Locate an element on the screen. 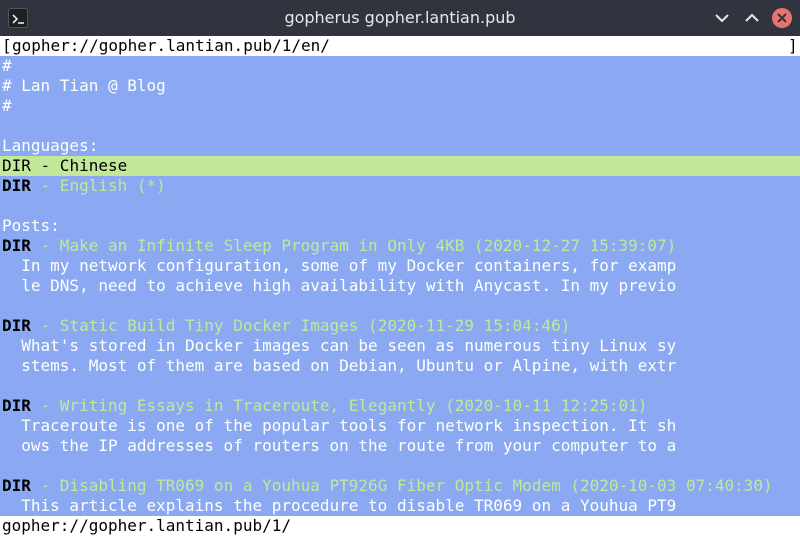 Image resolution: width=800 pixels, height=536 pixels. address-bar: [ gopher://gopher.lantian.pub/1/en/ ] is located at coordinates (400, 46).